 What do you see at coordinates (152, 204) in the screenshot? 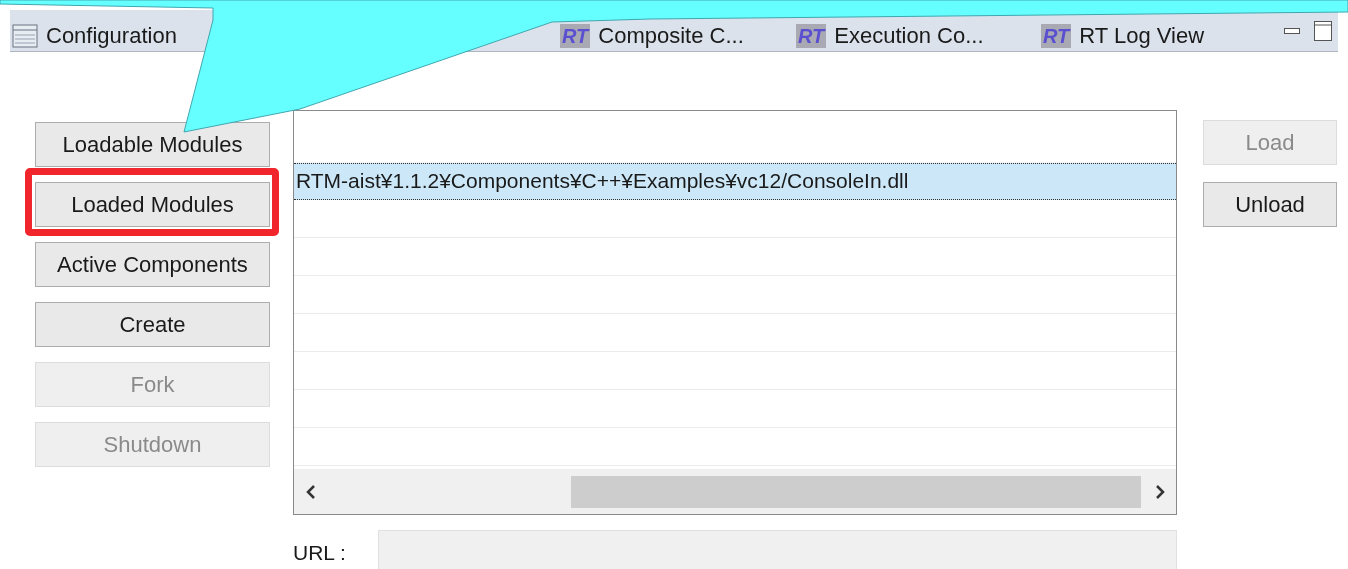
I see `module-action-button: Loaded Modules` at bounding box center [152, 204].